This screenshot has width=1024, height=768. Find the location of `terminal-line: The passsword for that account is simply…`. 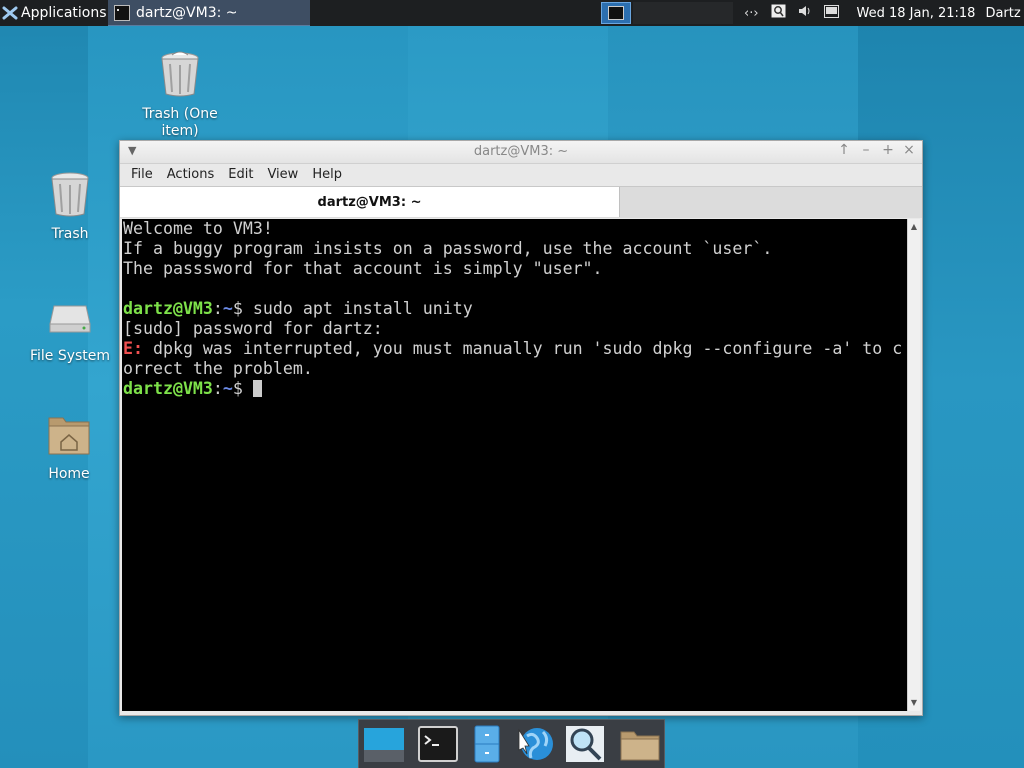

terminal-line: The passsword for that account is simply… is located at coordinates (363, 268).